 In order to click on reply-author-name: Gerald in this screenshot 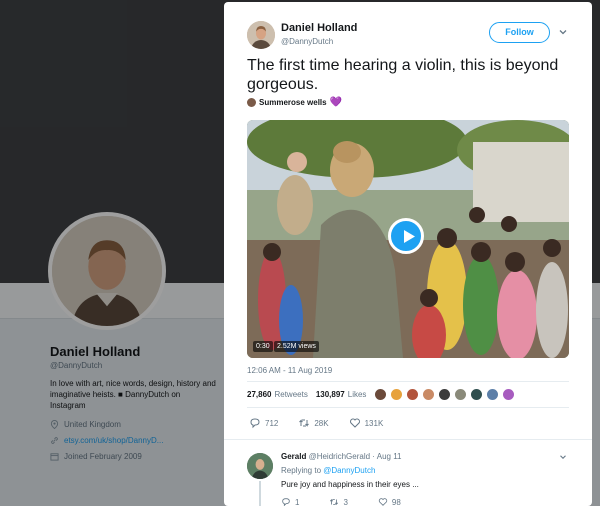, I will do `click(293, 456)`.